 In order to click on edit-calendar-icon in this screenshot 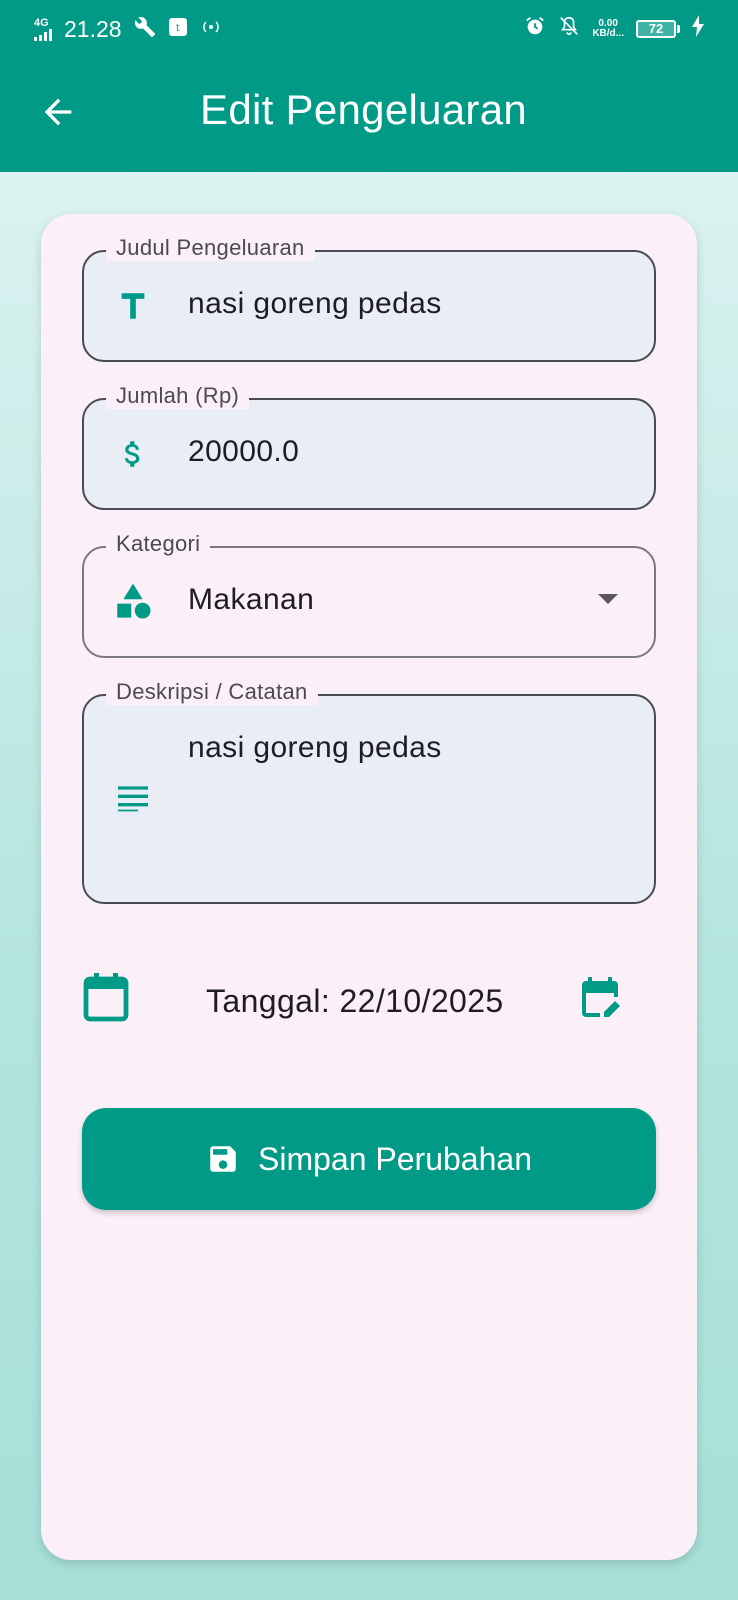, I will do `click(601, 997)`.